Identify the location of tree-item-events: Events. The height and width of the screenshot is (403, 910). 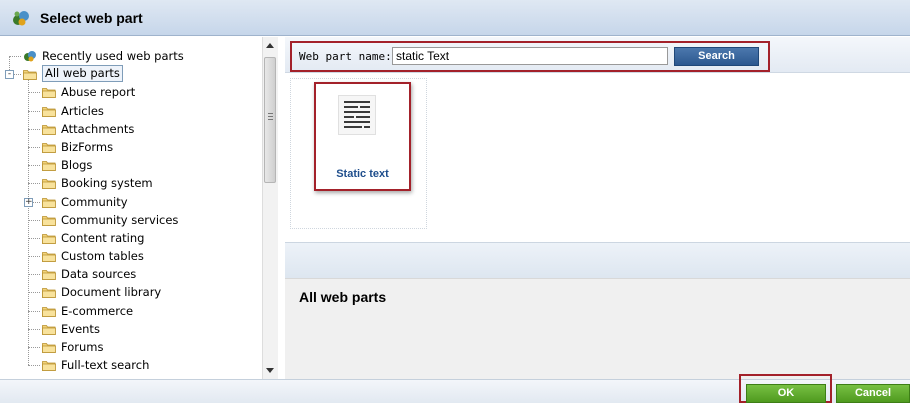
(134, 329).